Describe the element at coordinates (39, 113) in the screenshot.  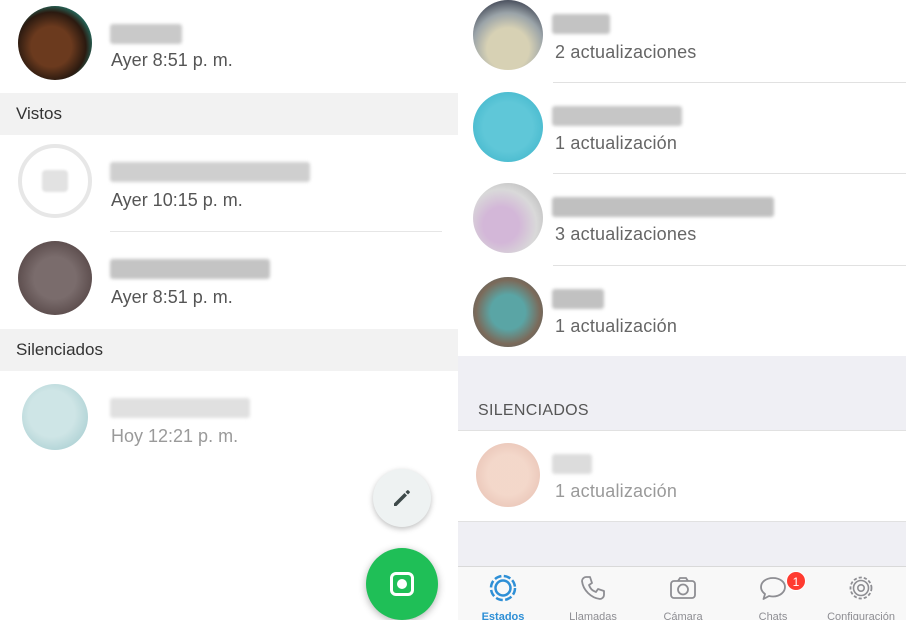
I see `section-title: Vistos` at that location.